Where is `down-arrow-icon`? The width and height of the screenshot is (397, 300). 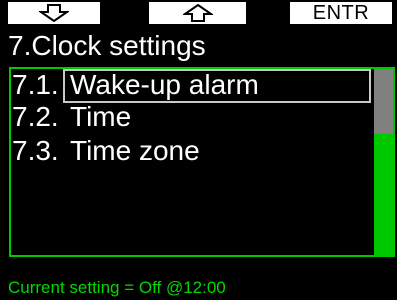
down-arrow-icon is located at coordinates (54, 13).